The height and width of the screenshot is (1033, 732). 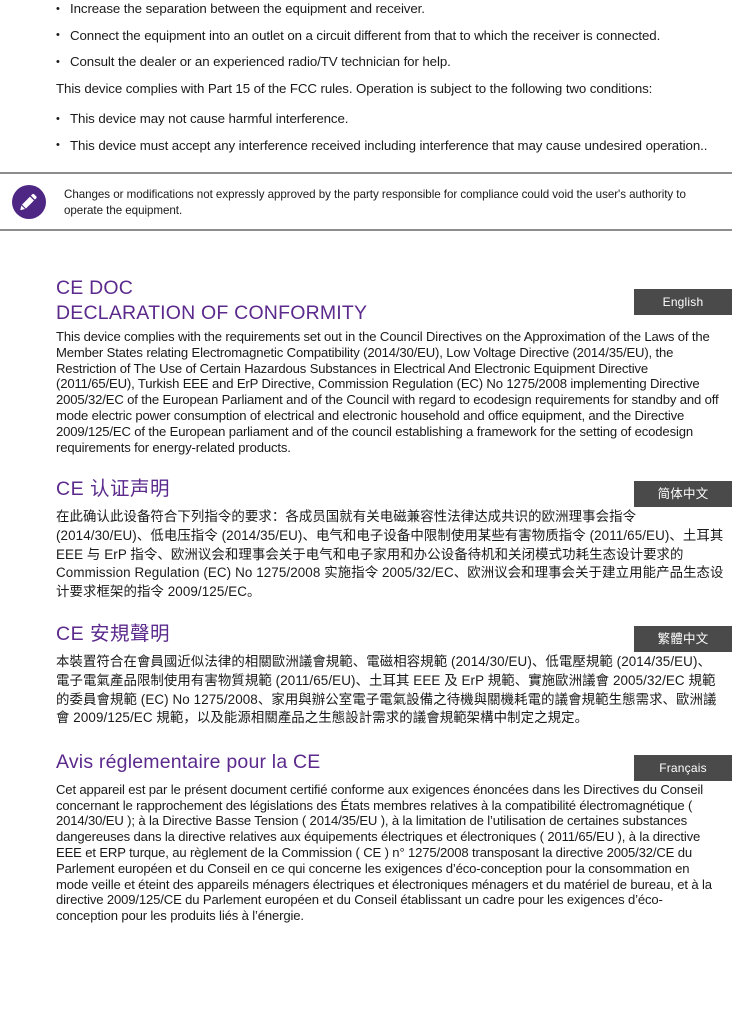 What do you see at coordinates (95, 288) in the screenshot?
I see `page-title: CE DOC` at bounding box center [95, 288].